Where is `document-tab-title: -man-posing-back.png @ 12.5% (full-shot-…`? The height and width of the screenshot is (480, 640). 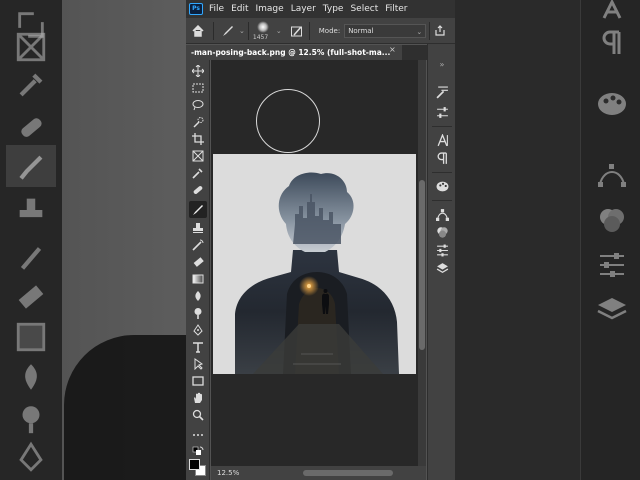
document-tab-title: -man-posing-back.png @ 12.5% (full-shot-… is located at coordinates (291, 52).